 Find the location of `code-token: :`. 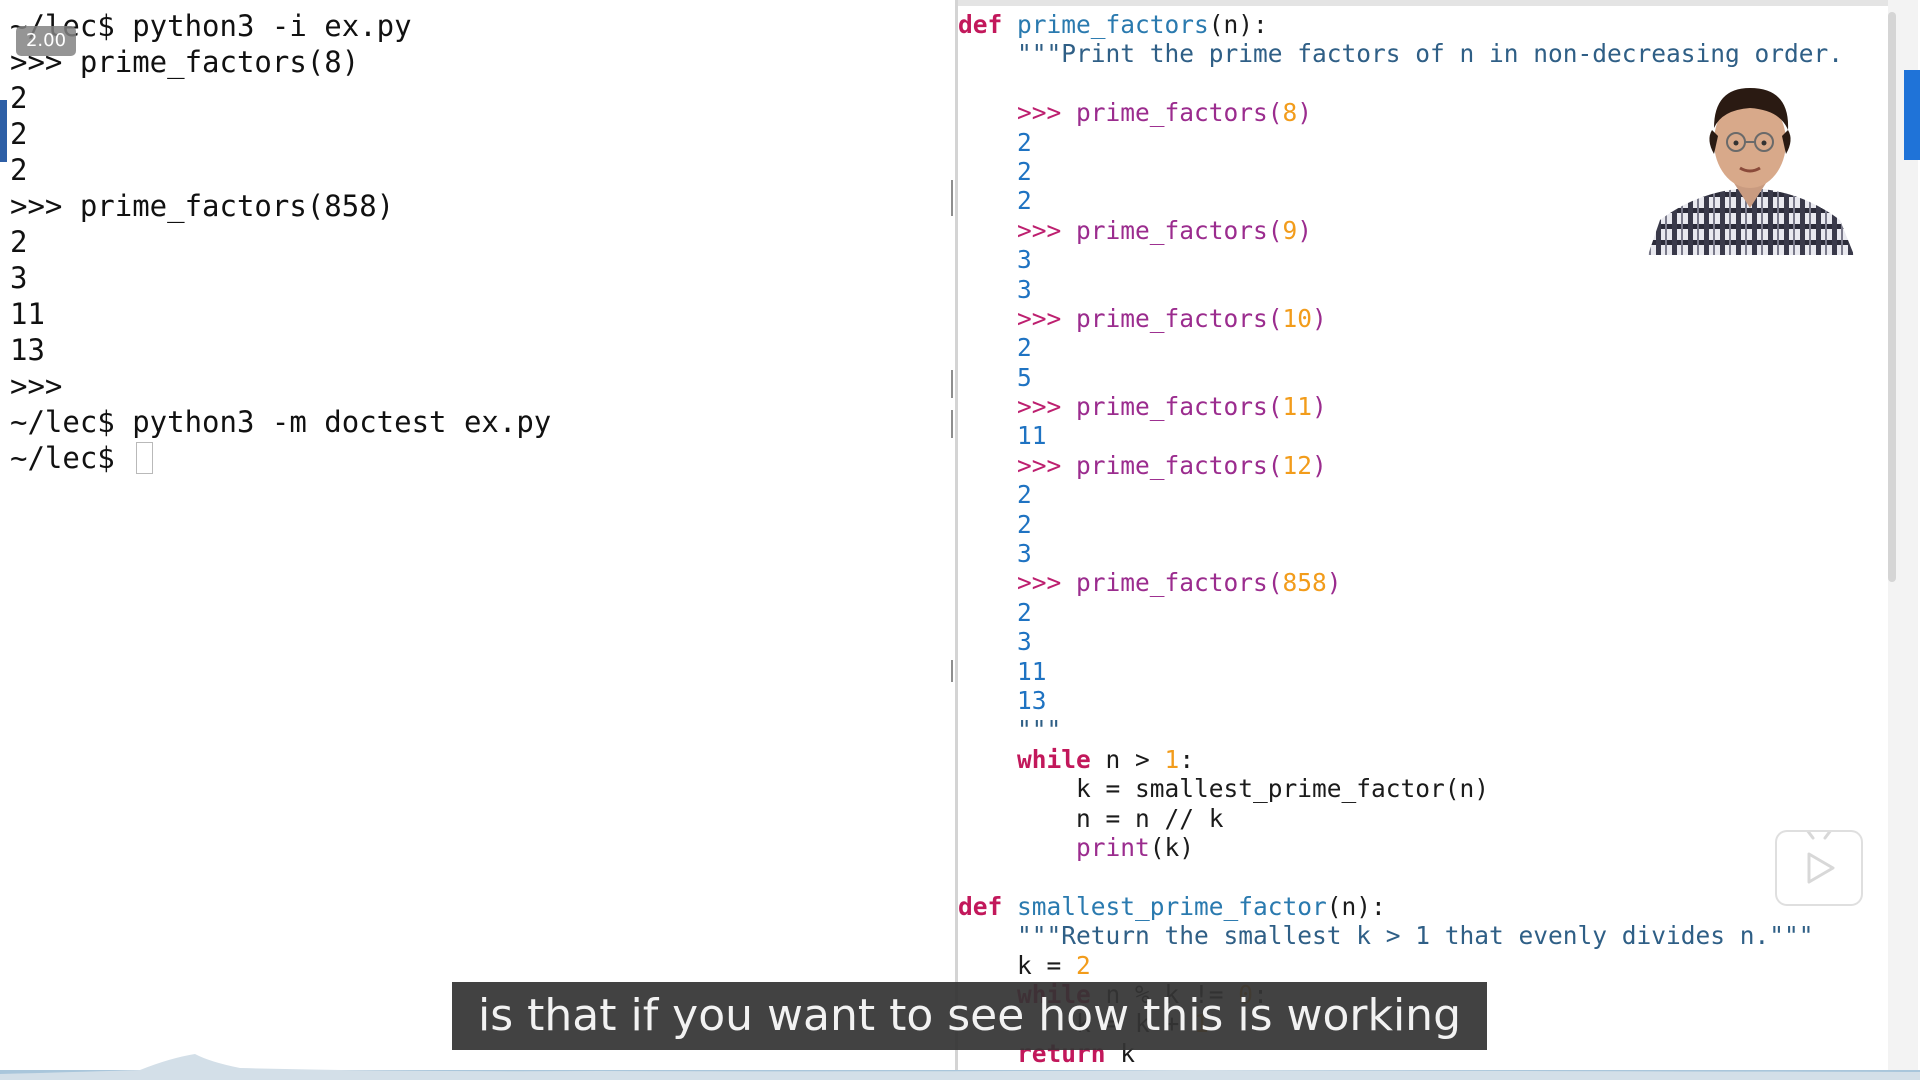

code-token: : is located at coordinates (1187, 759).